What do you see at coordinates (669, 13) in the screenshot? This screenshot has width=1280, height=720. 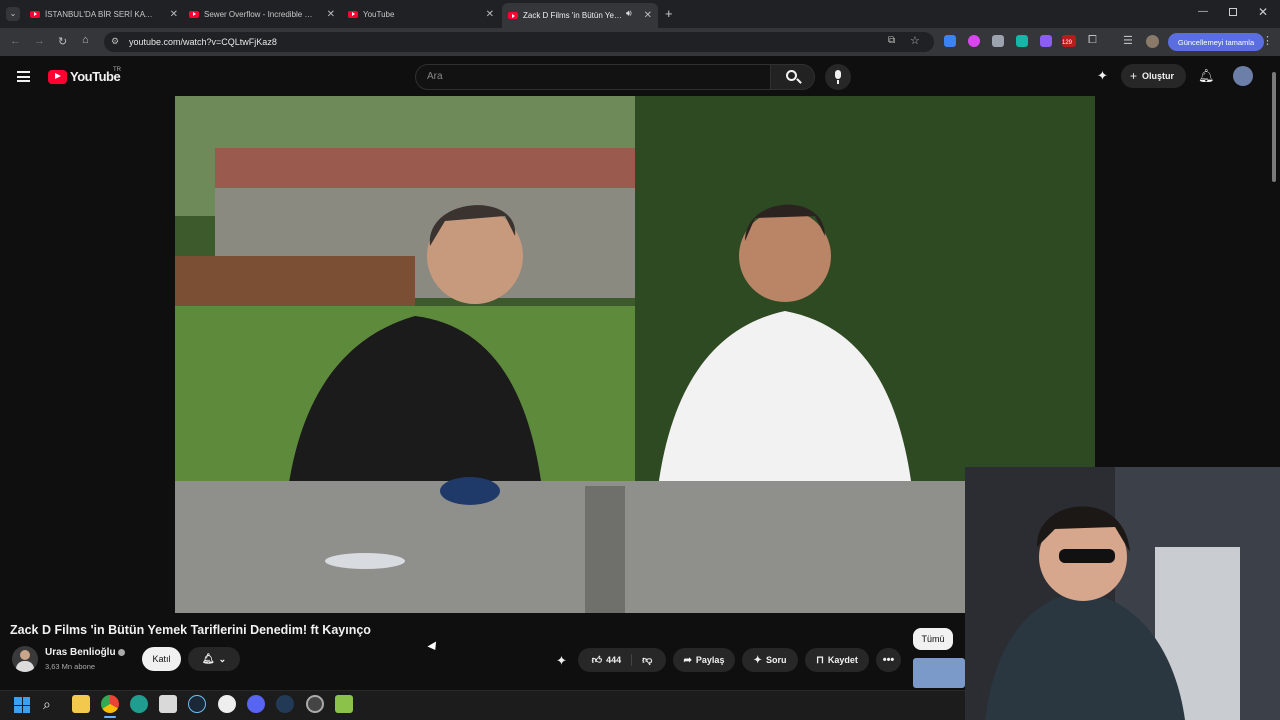 I see `new-tab-button: +` at bounding box center [669, 13].